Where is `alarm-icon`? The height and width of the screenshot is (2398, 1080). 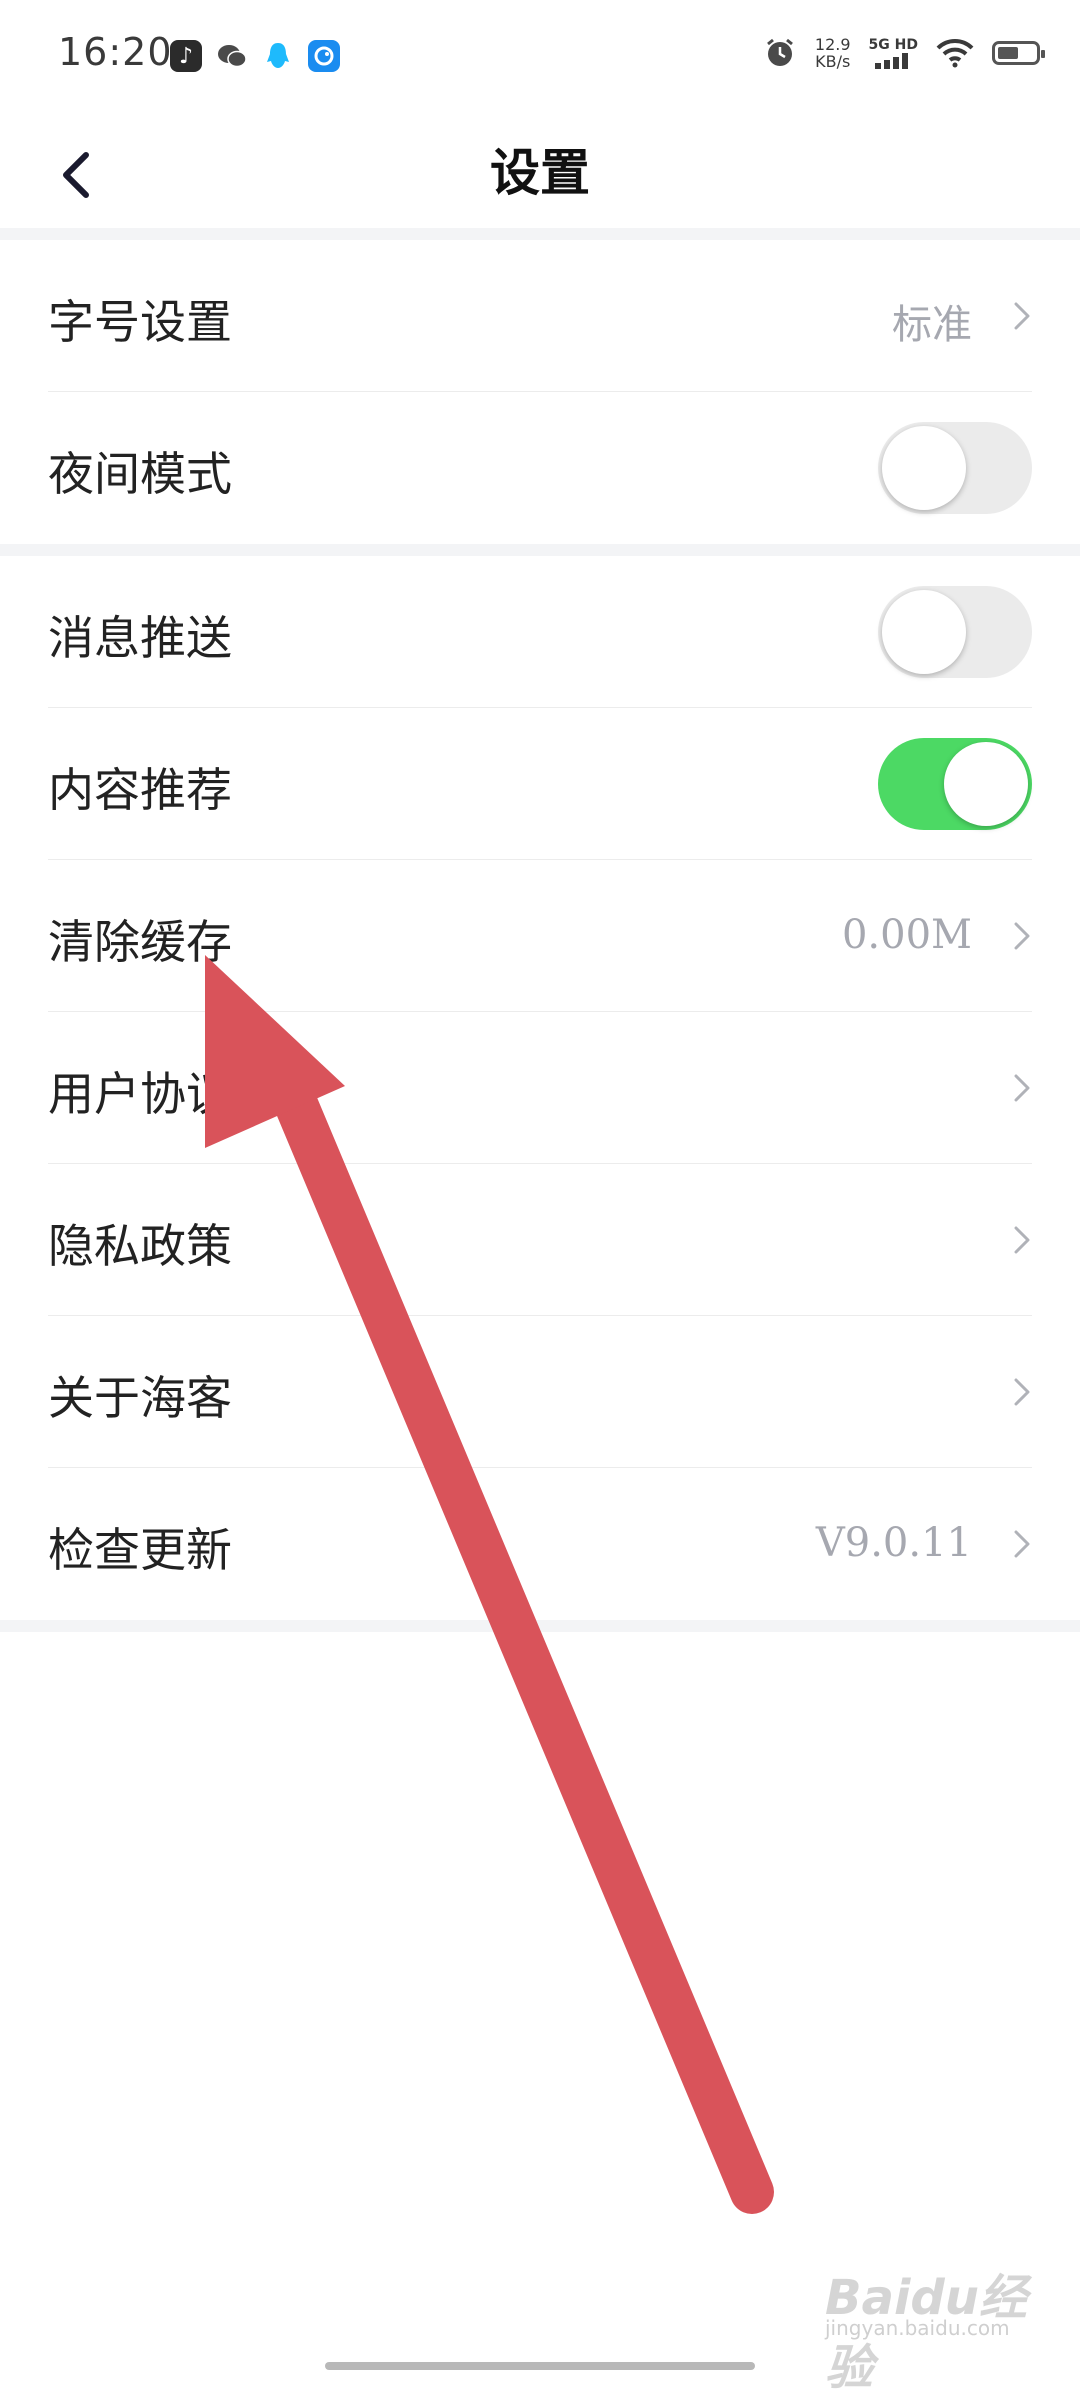 alarm-icon is located at coordinates (779, 52).